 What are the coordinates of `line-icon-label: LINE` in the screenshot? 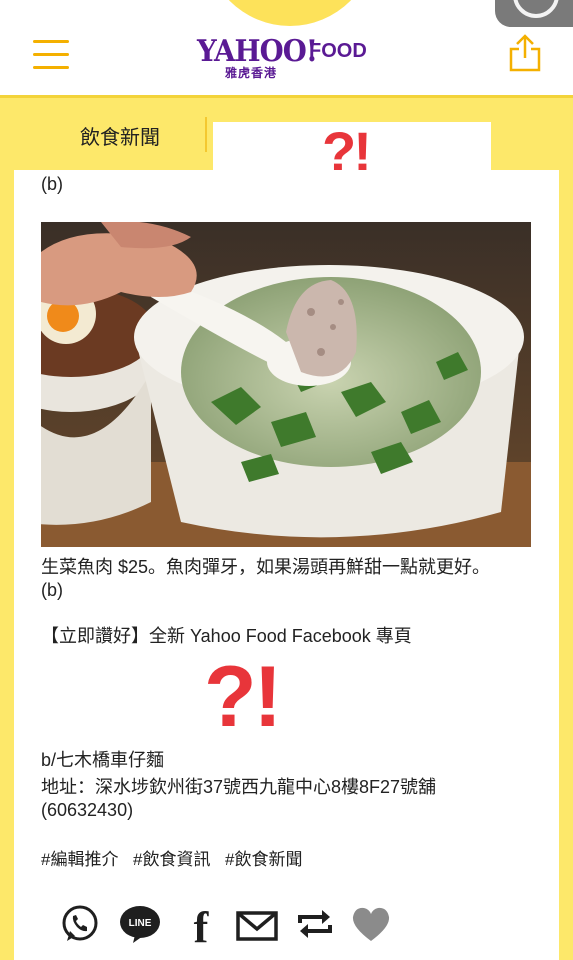 It's located at (140, 923).